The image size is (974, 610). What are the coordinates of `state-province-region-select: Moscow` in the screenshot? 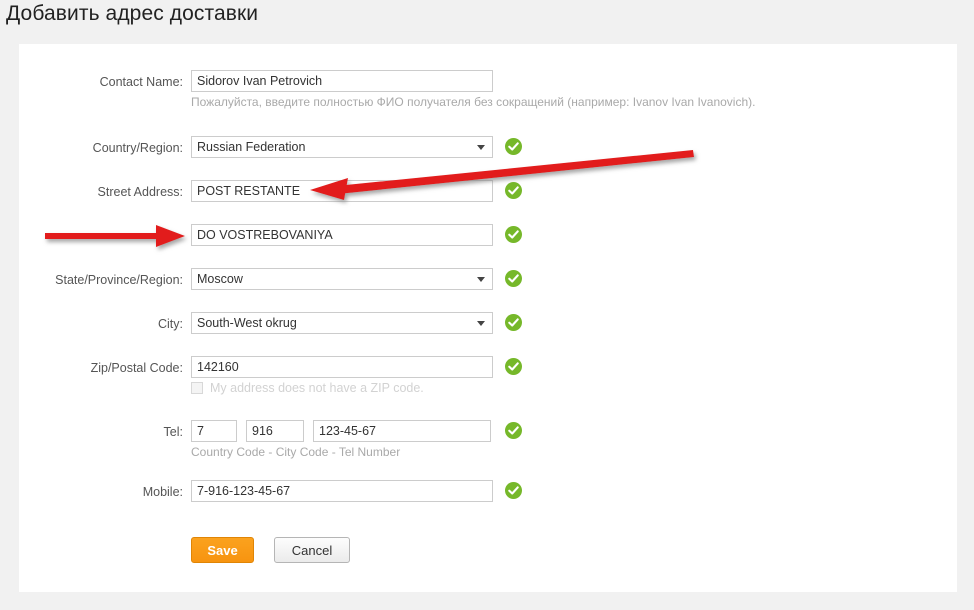 It's located at (342, 279).